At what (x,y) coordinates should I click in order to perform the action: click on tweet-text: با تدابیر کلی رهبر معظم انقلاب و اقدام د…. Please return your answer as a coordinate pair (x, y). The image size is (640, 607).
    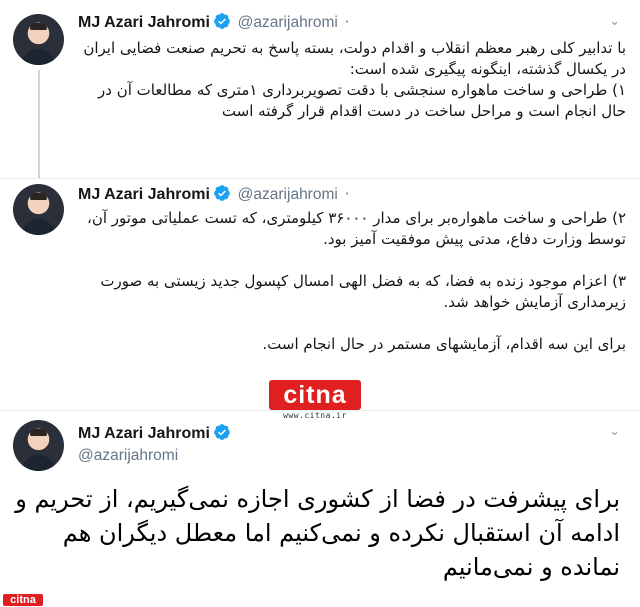
    Looking at the image, I should click on (354, 79).